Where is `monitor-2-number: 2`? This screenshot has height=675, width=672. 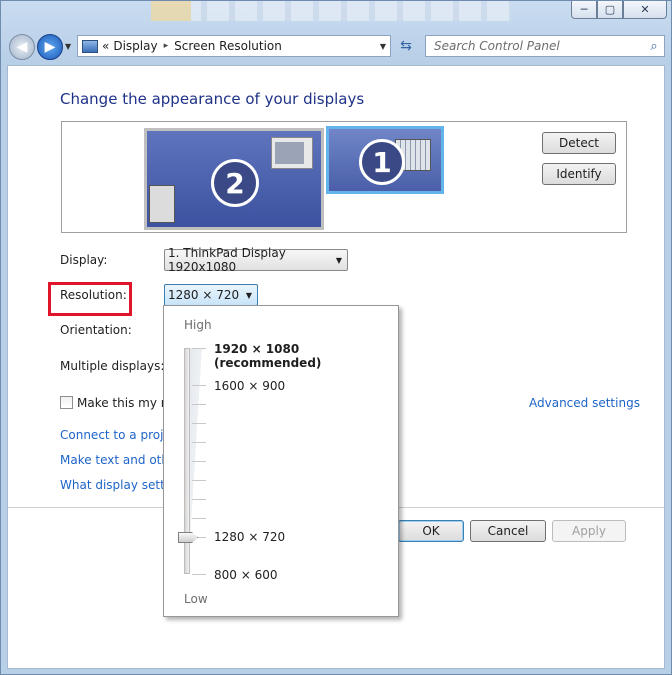 monitor-2-number: 2 is located at coordinates (235, 183).